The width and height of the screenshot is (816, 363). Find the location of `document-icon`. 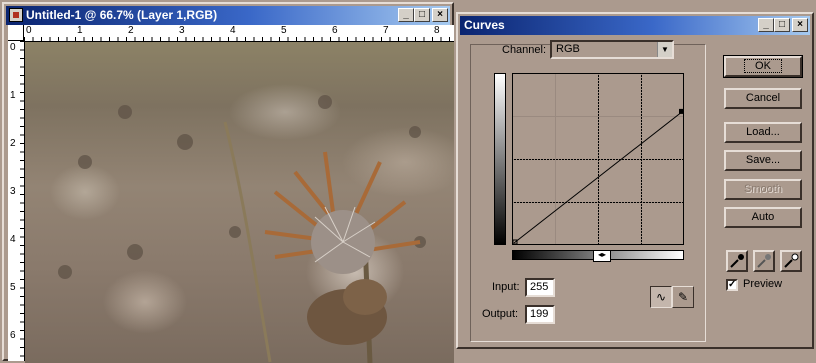

document-icon is located at coordinates (16, 15).